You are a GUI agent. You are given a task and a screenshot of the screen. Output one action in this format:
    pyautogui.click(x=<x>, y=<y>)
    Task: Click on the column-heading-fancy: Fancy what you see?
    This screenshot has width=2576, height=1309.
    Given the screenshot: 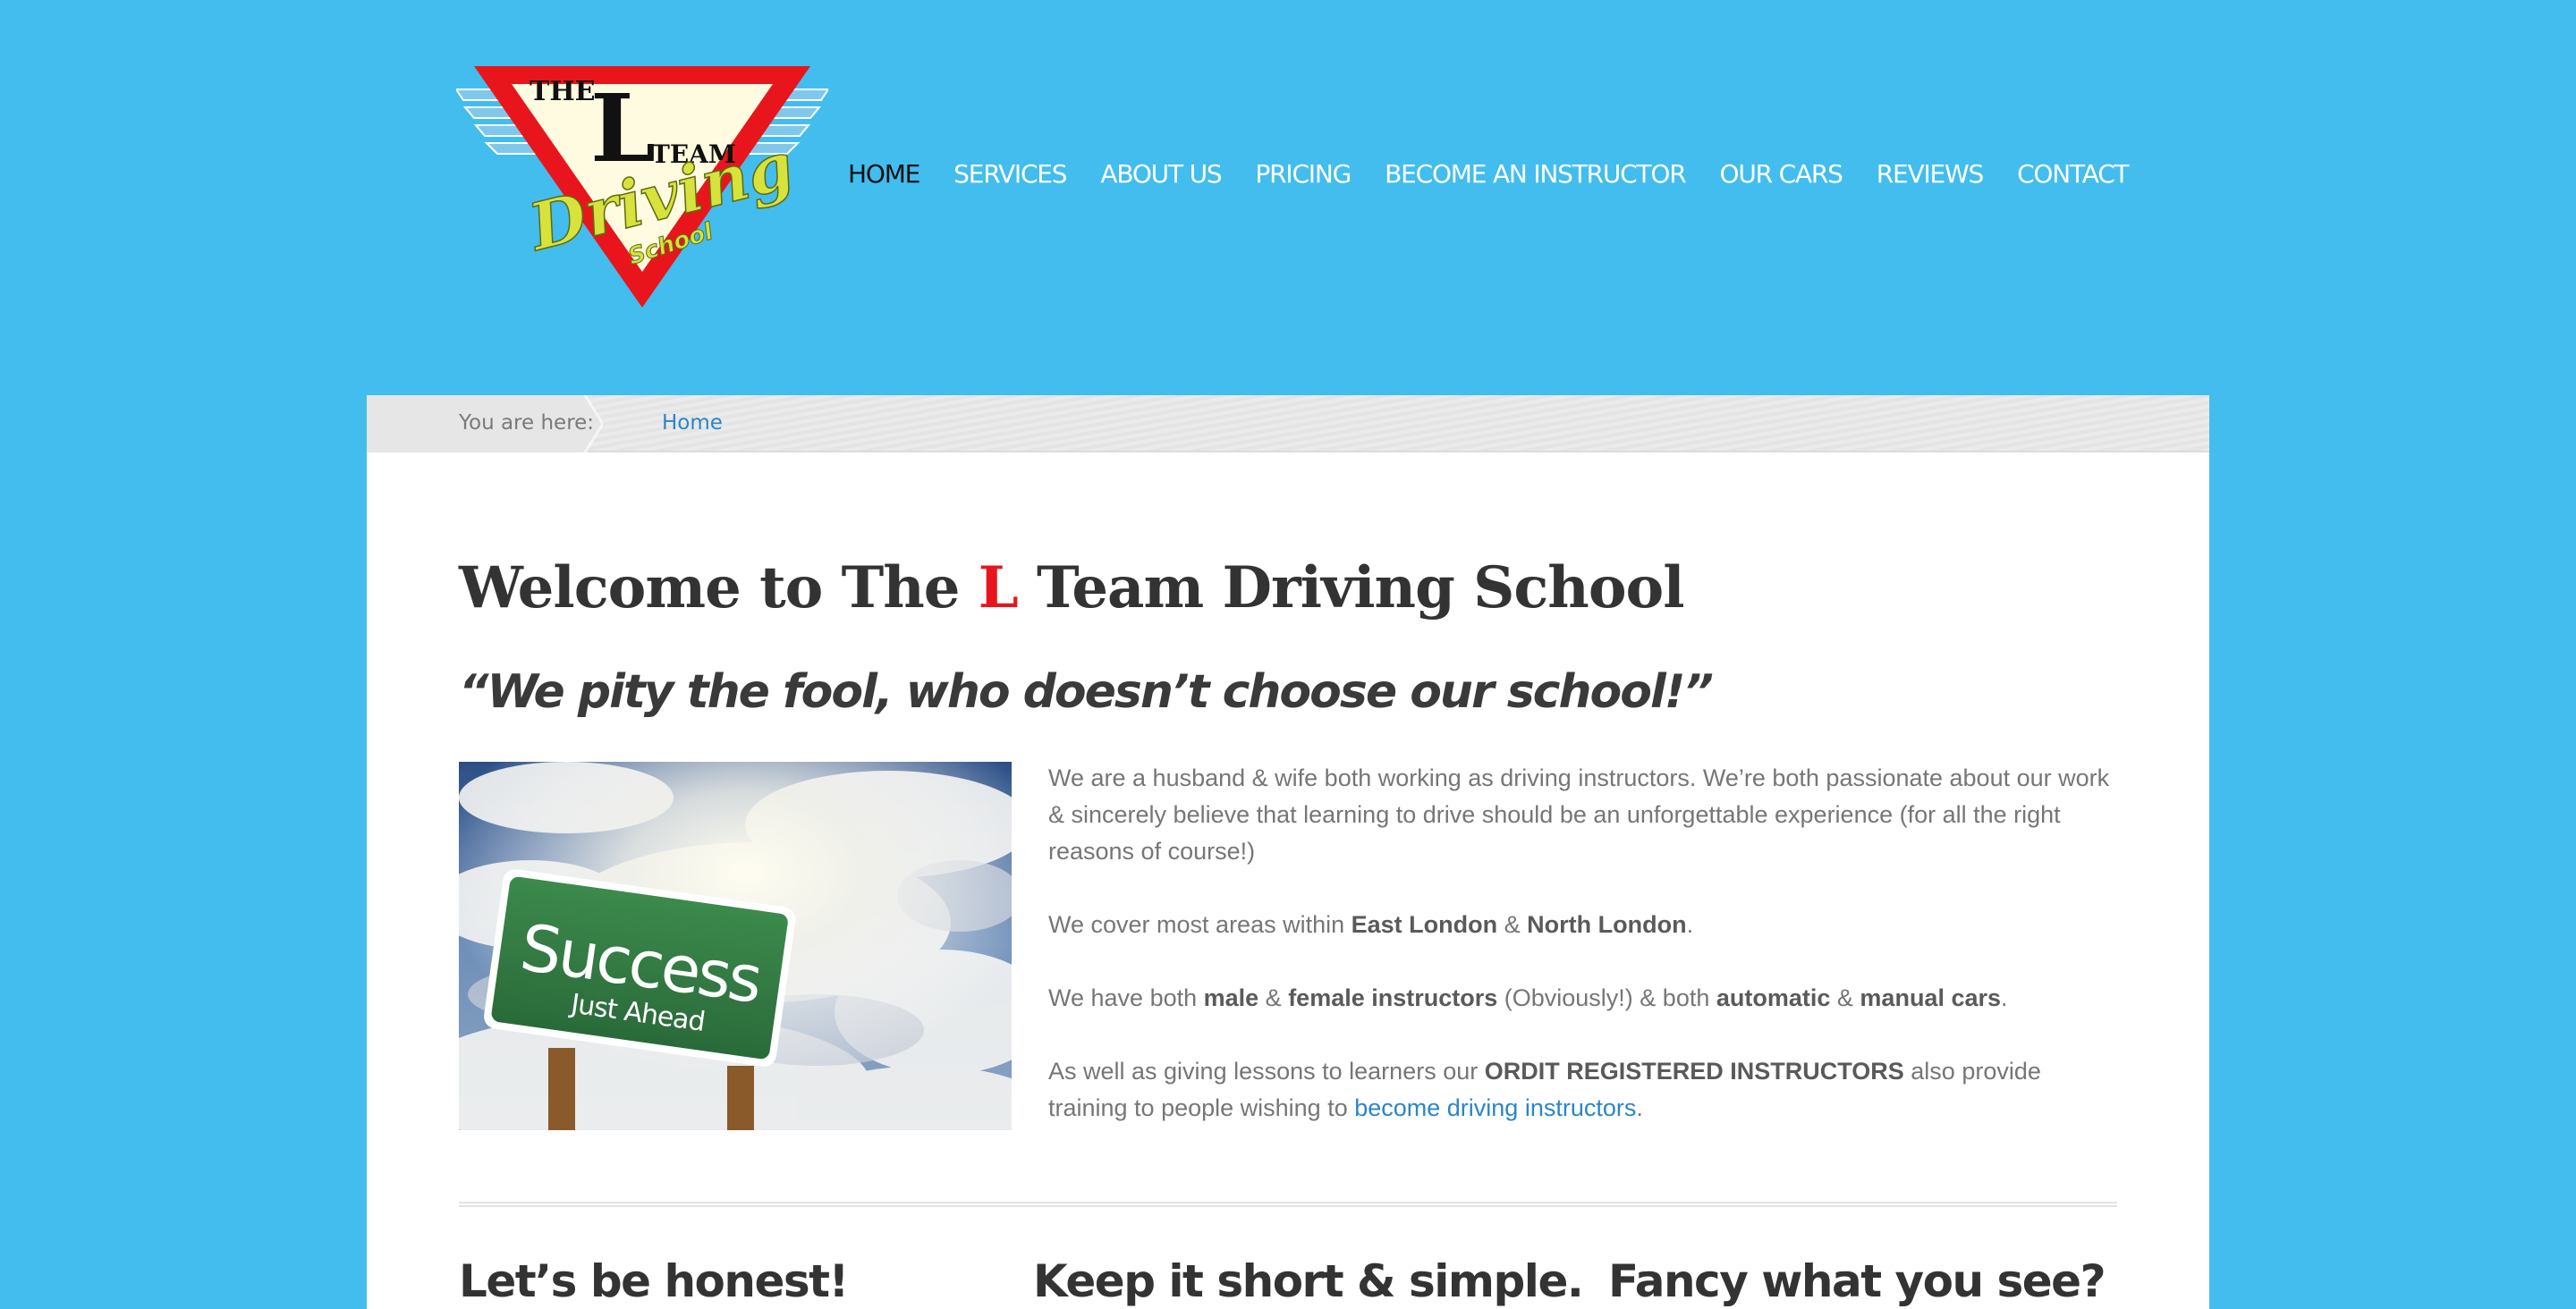 What is the action you would take?
    pyautogui.click(x=1857, y=1281)
    